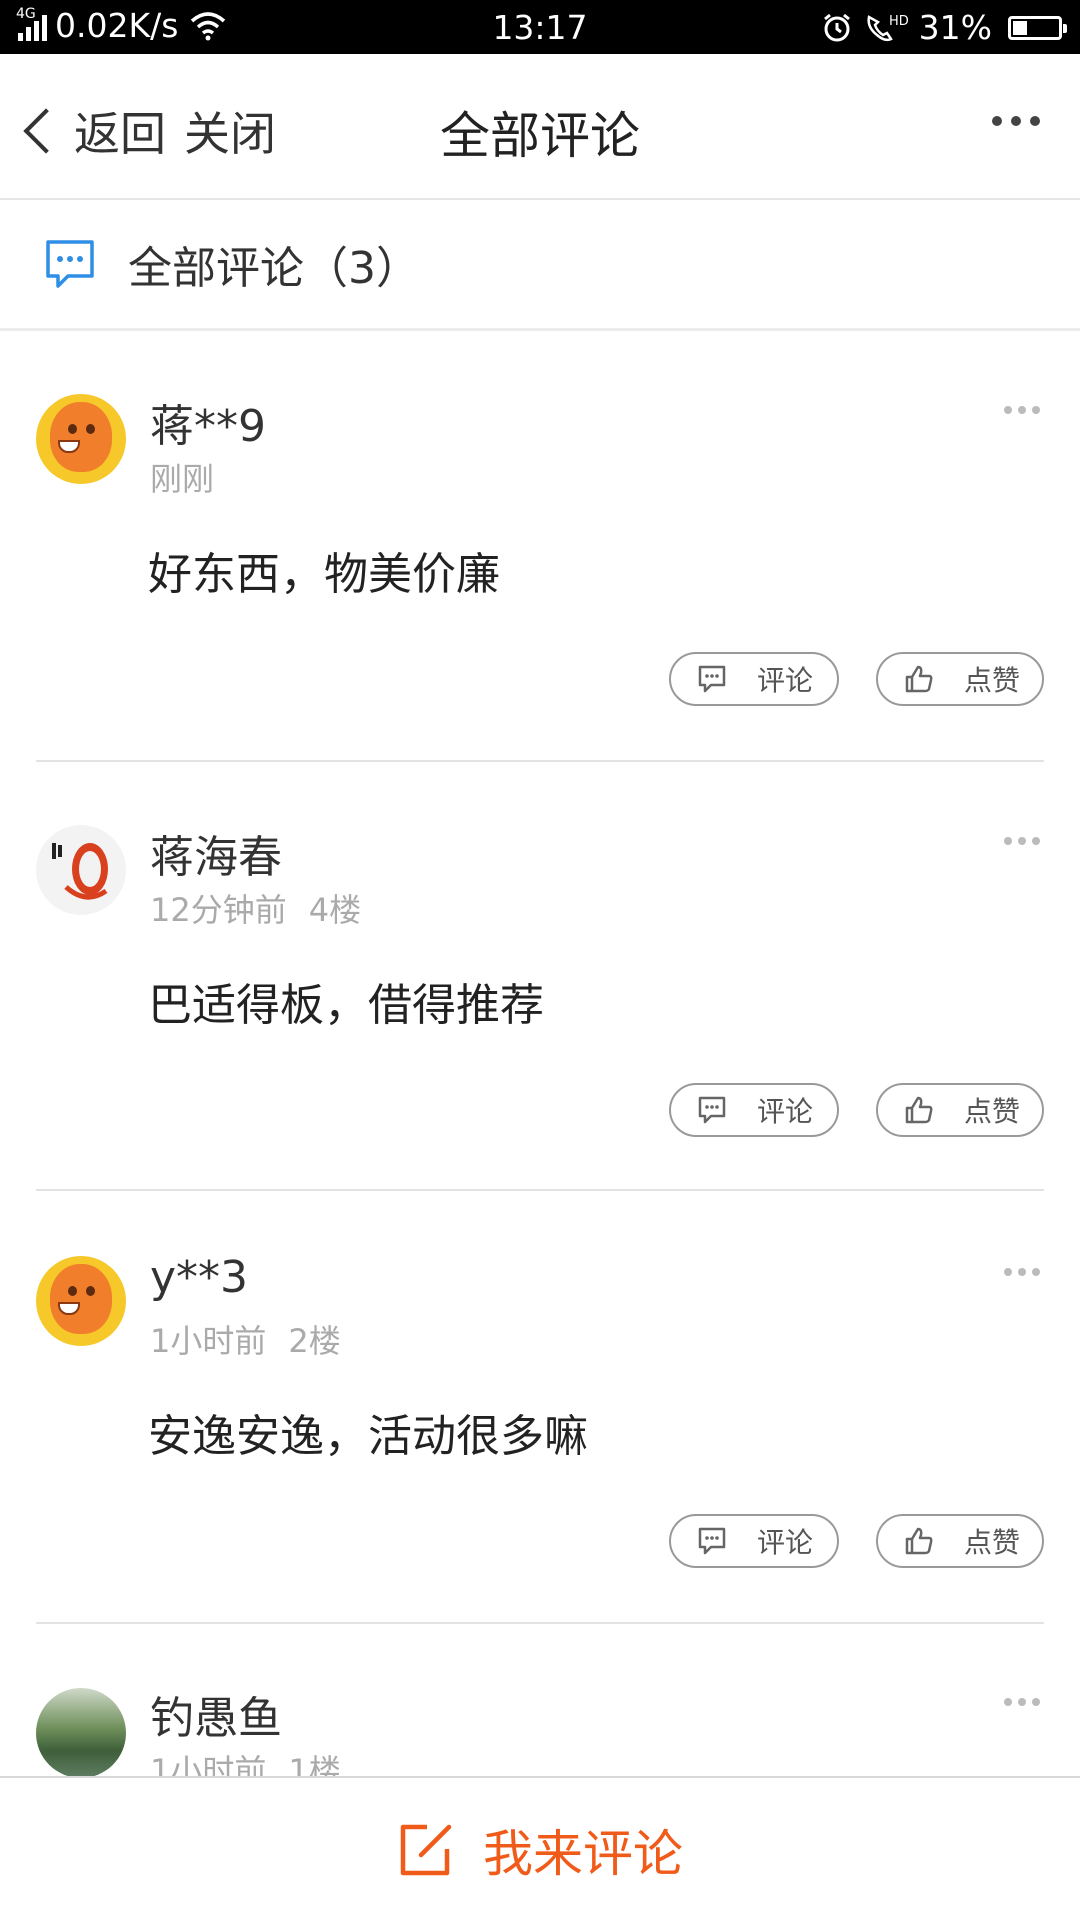 The width and height of the screenshot is (1080, 1922). I want to click on comment-time: 1小时前, so click(208, 1341).